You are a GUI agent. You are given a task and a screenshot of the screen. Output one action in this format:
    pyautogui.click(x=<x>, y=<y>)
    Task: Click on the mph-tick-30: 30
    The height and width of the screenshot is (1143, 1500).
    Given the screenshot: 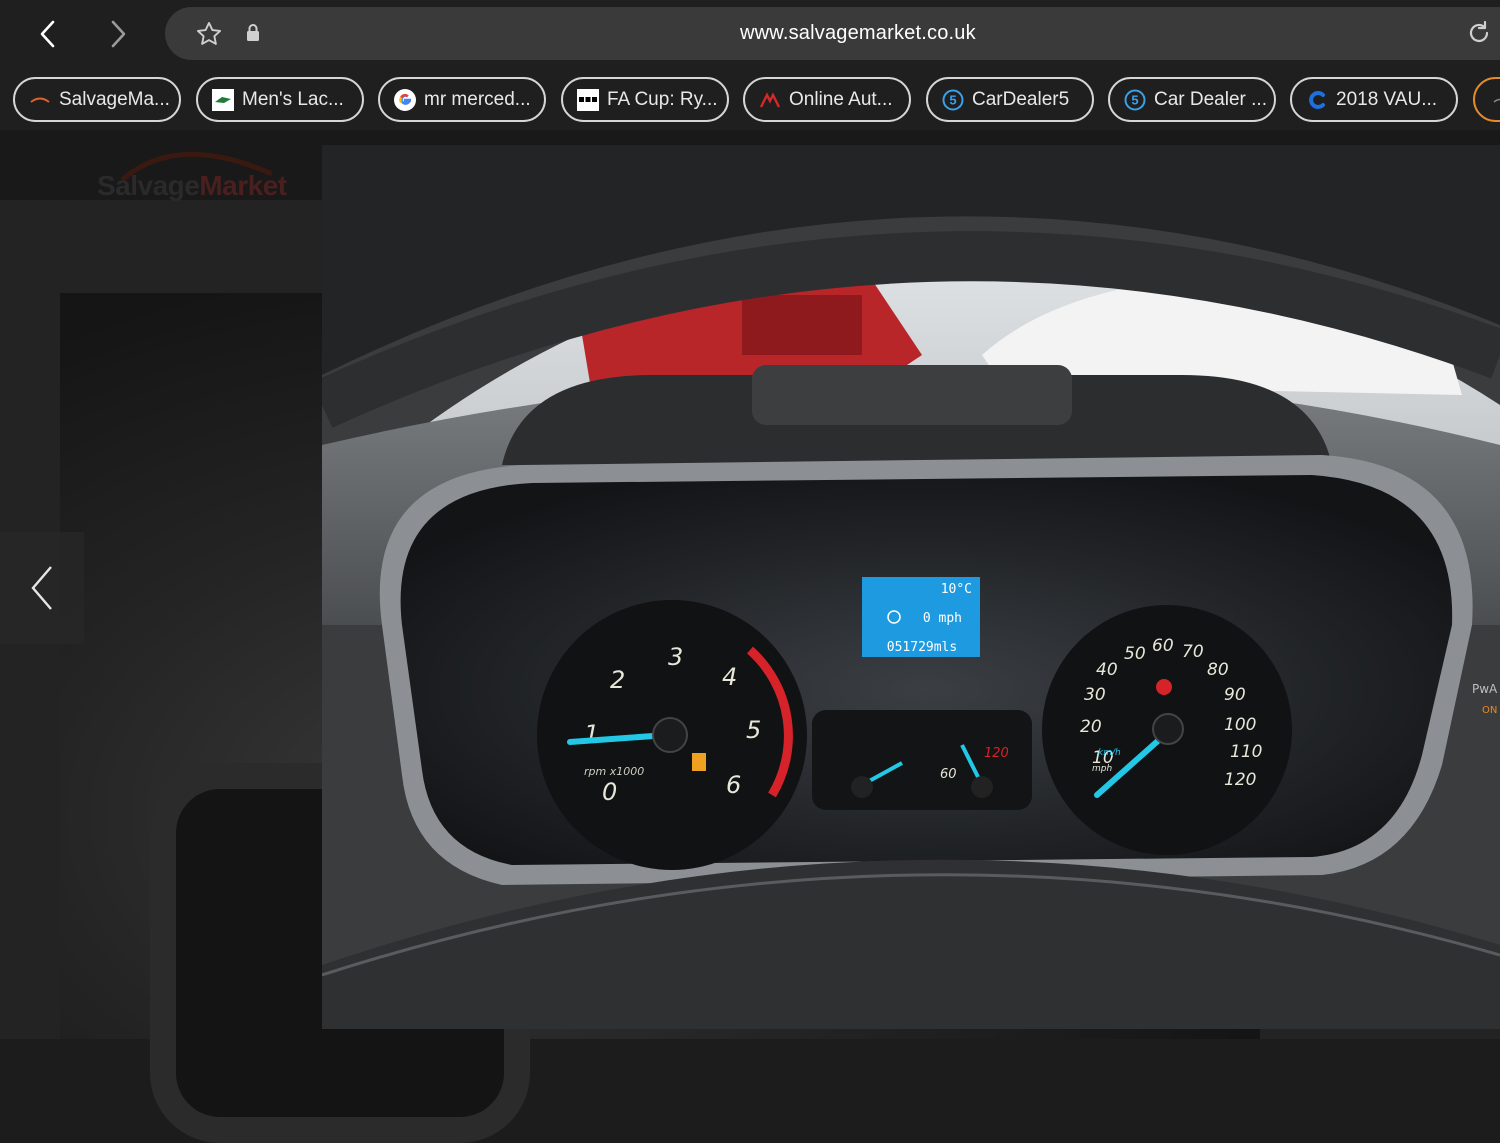 What is the action you would take?
    pyautogui.click(x=1095, y=695)
    